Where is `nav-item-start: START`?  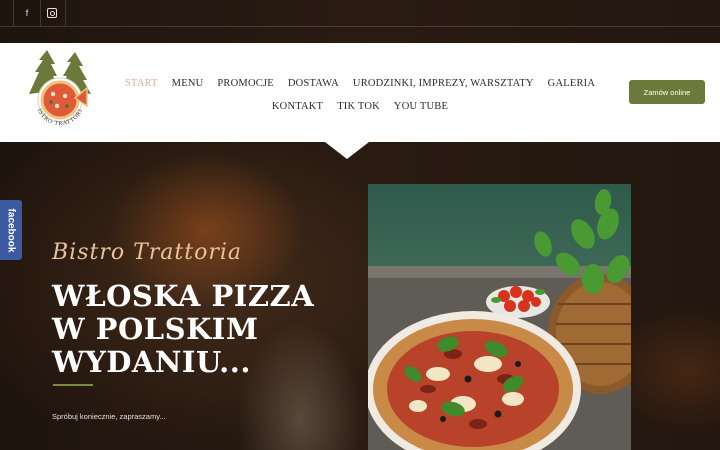 nav-item-start: START is located at coordinates (141, 83).